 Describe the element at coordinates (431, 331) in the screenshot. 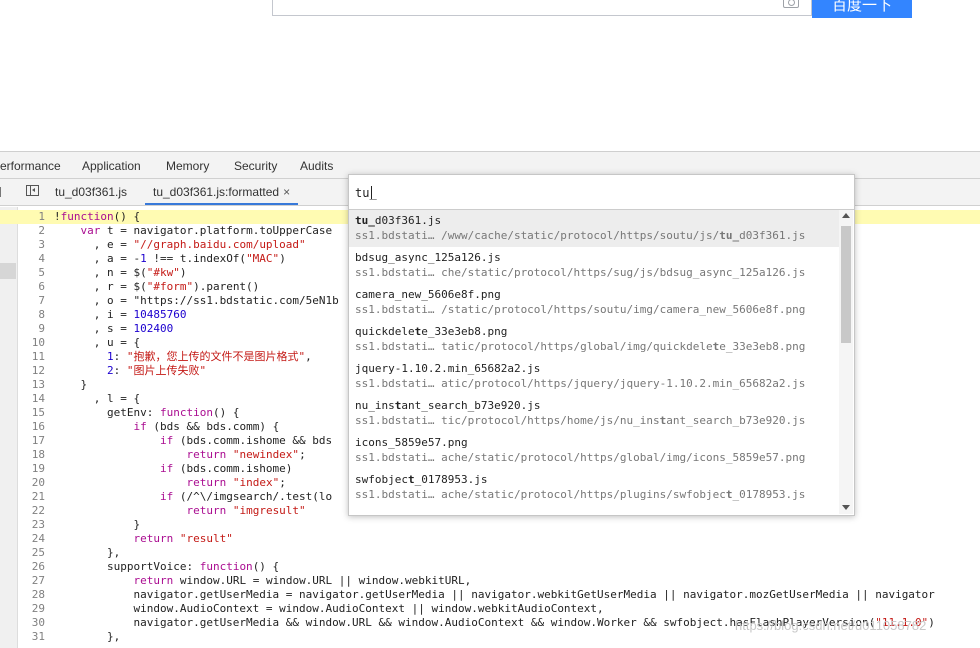

I see `quick-open-item-title: quickdelete_33e3eb8.png` at that location.